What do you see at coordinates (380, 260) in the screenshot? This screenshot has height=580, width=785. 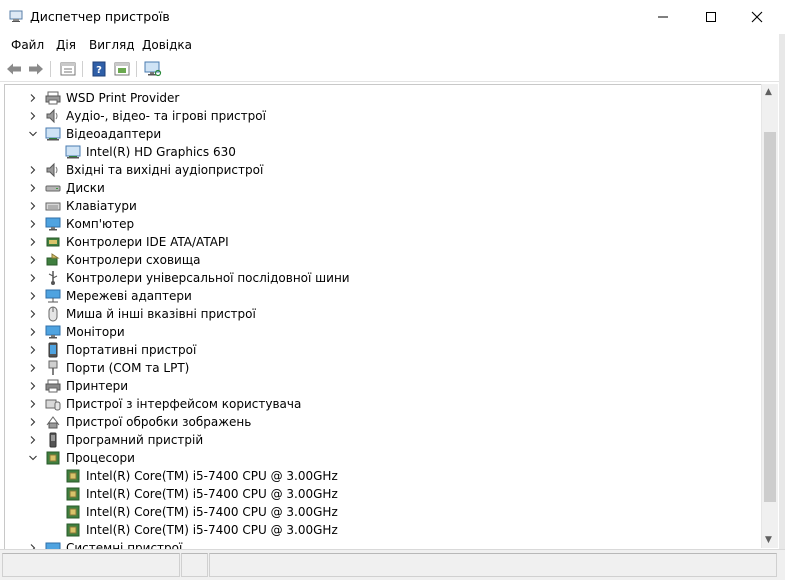 I see `tree-category: Контролери сховища` at bounding box center [380, 260].